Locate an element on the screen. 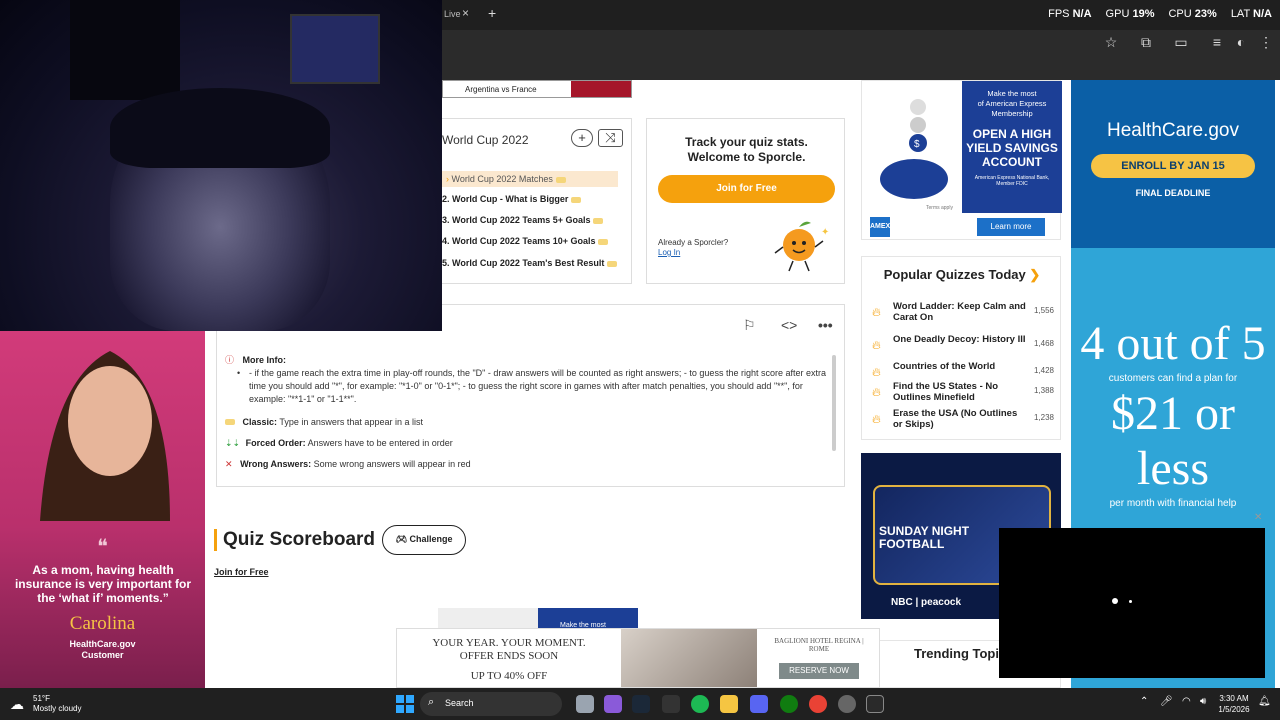 This screenshot has width=1280, height=720. gpu-readout: GPU 19% is located at coordinates (1130, 14).